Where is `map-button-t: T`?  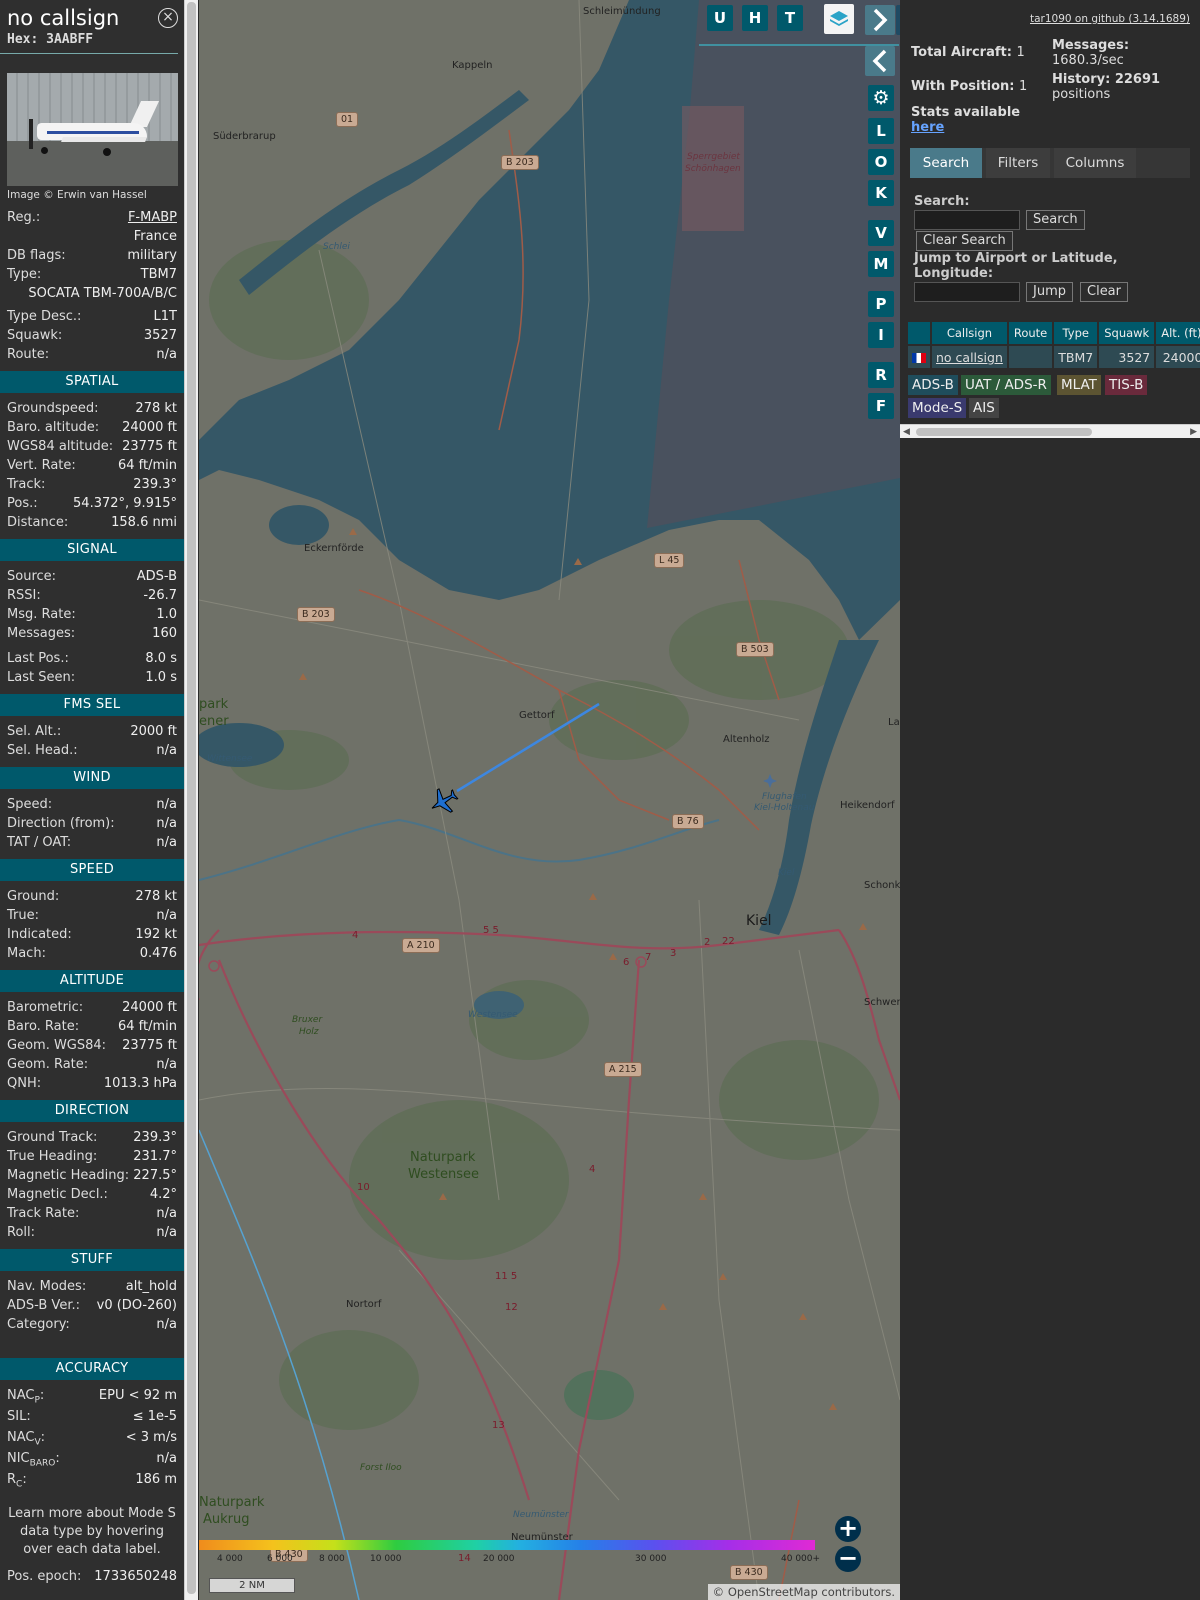
map-button-t: T is located at coordinates (790, 18).